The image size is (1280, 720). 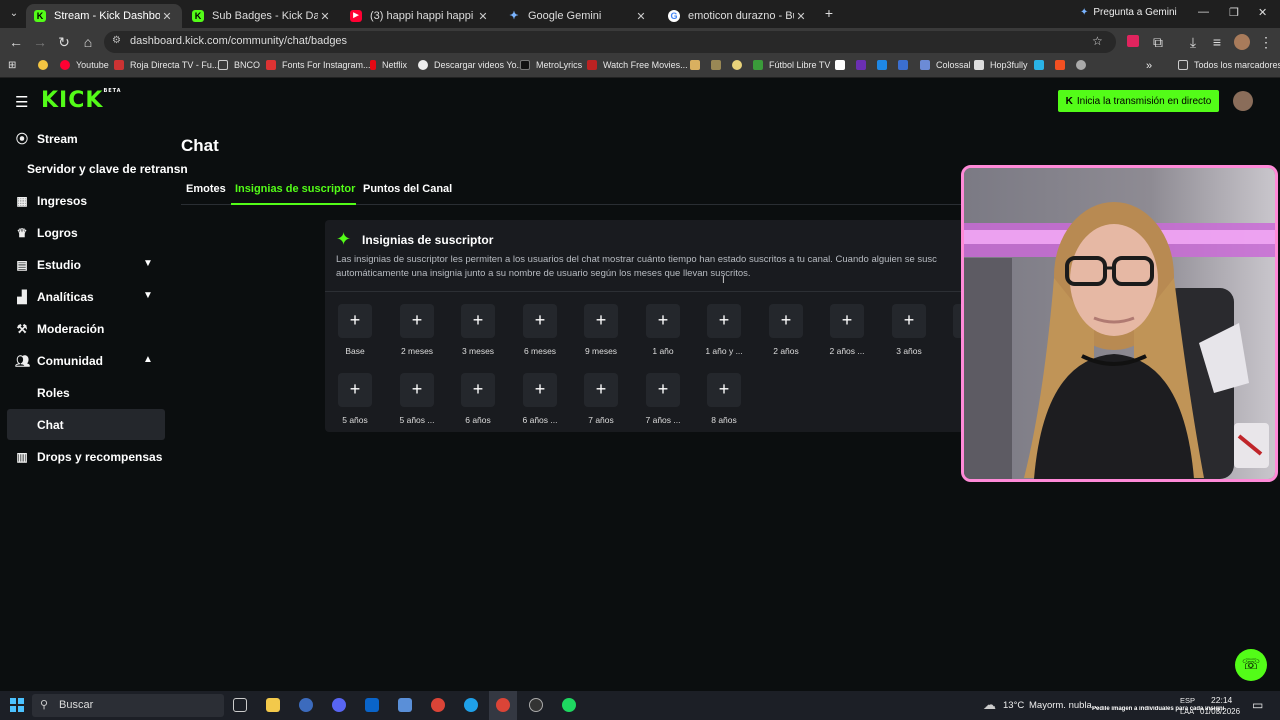 What do you see at coordinates (84, 65) in the screenshot?
I see `bookmark-youtube: Youtube` at bounding box center [84, 65].